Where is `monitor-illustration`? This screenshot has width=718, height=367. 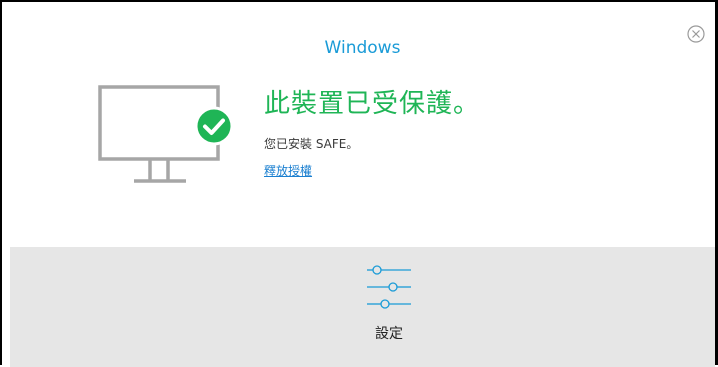 monitor-illustration is located at coordinates (168, 137).